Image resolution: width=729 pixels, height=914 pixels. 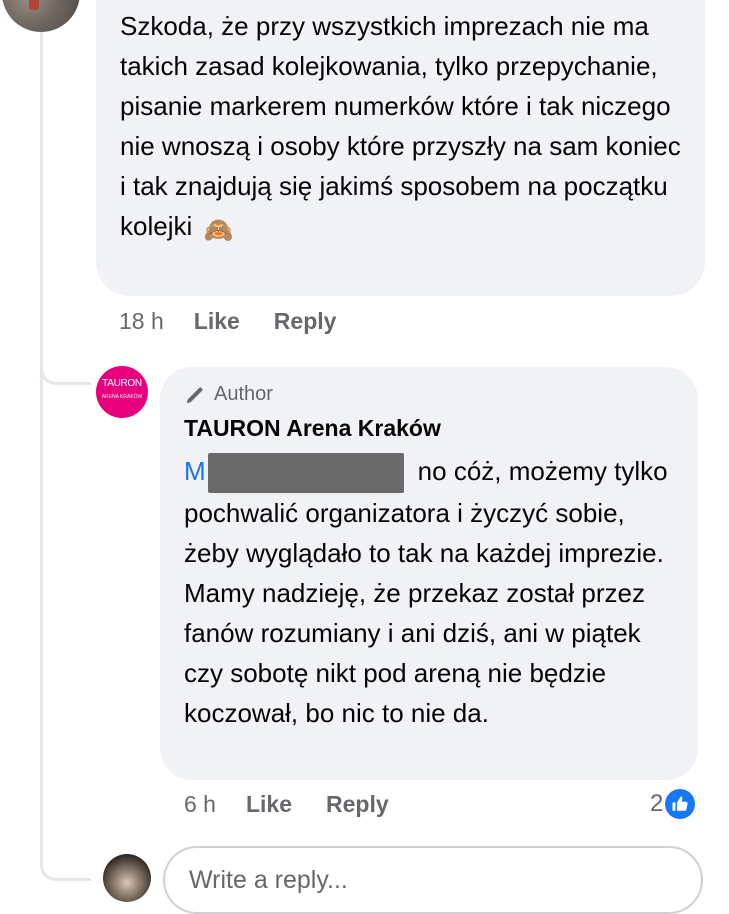 I want to click on reply-actions: 6 h Like Reply, so click(x=303, y=804).